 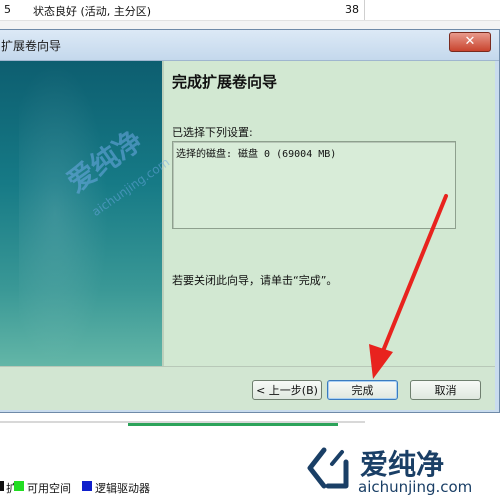 I want to click on legend-swatch-logical, so click(x=87, y=486).